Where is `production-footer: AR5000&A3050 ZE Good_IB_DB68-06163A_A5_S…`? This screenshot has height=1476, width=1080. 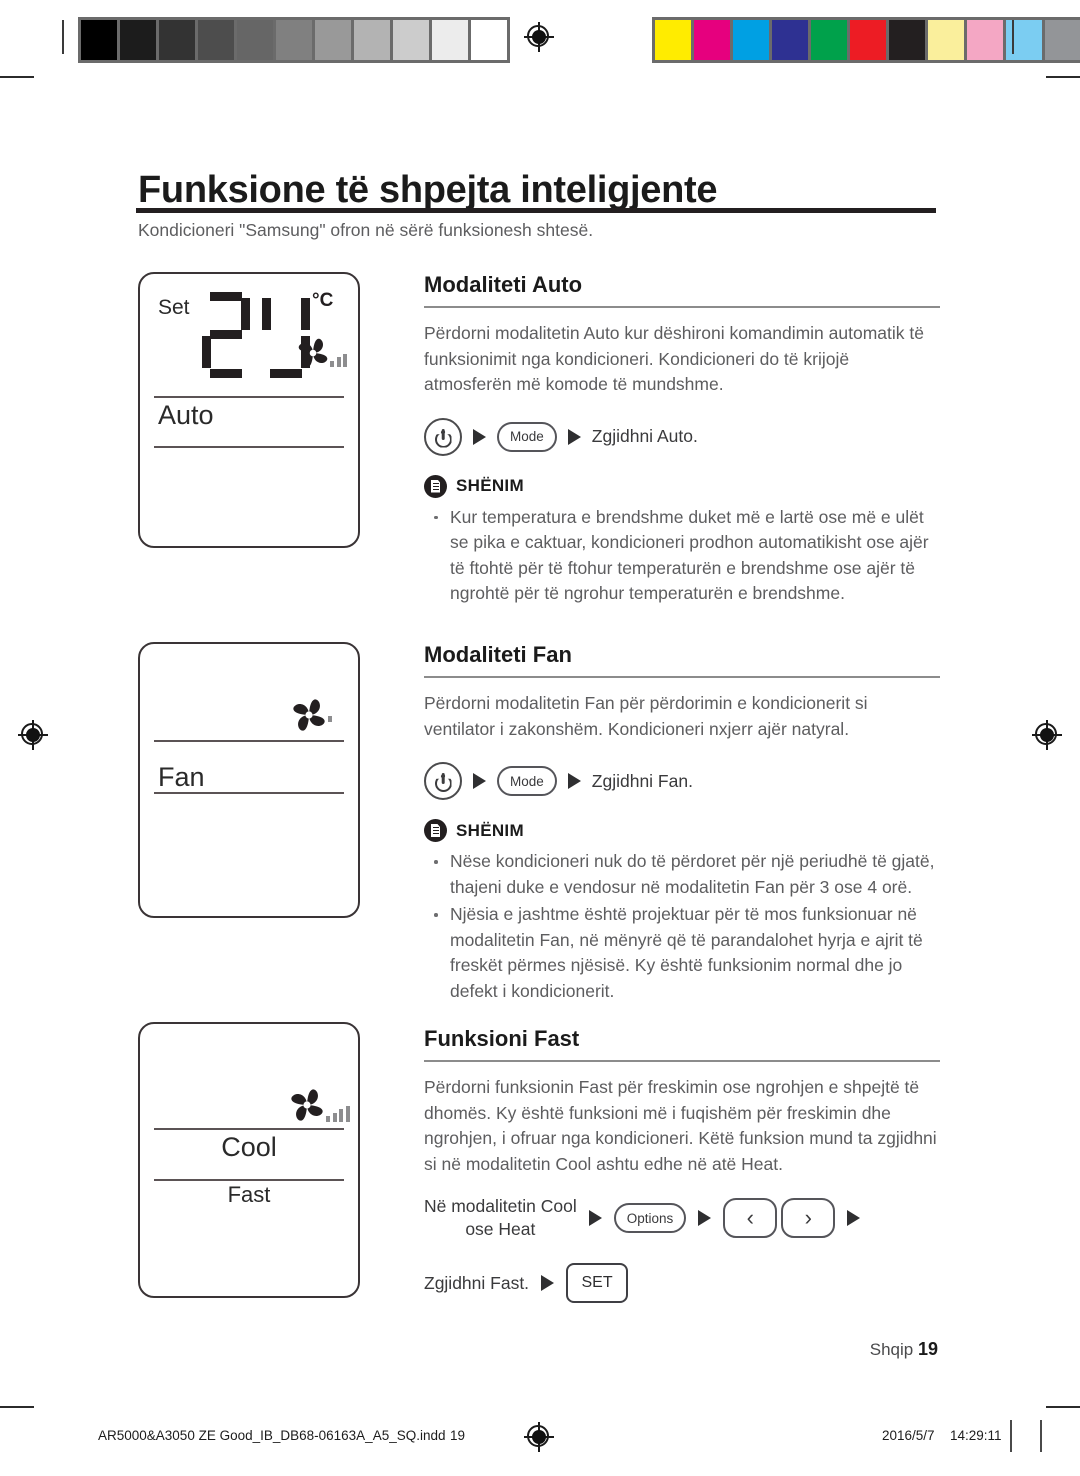
production-footer: AR5000&A3050 ZE Good_IB_DB68-06163A_A5_S… is located at coordinates (540, 1447).